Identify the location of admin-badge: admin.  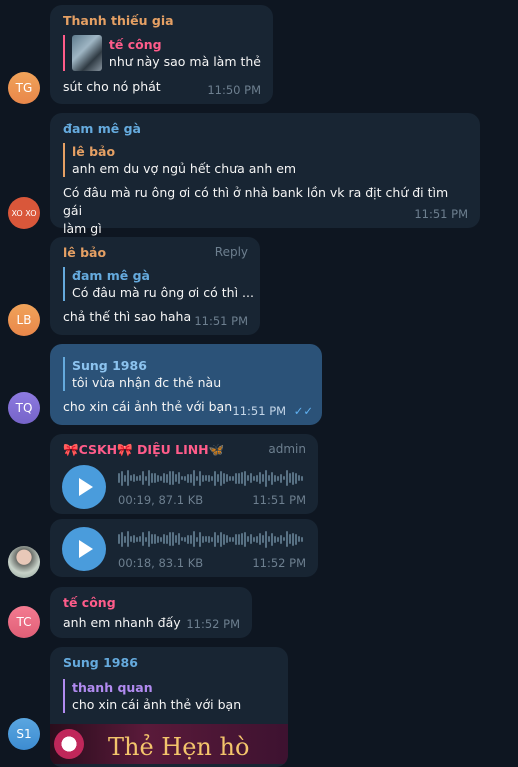
(287, 449).